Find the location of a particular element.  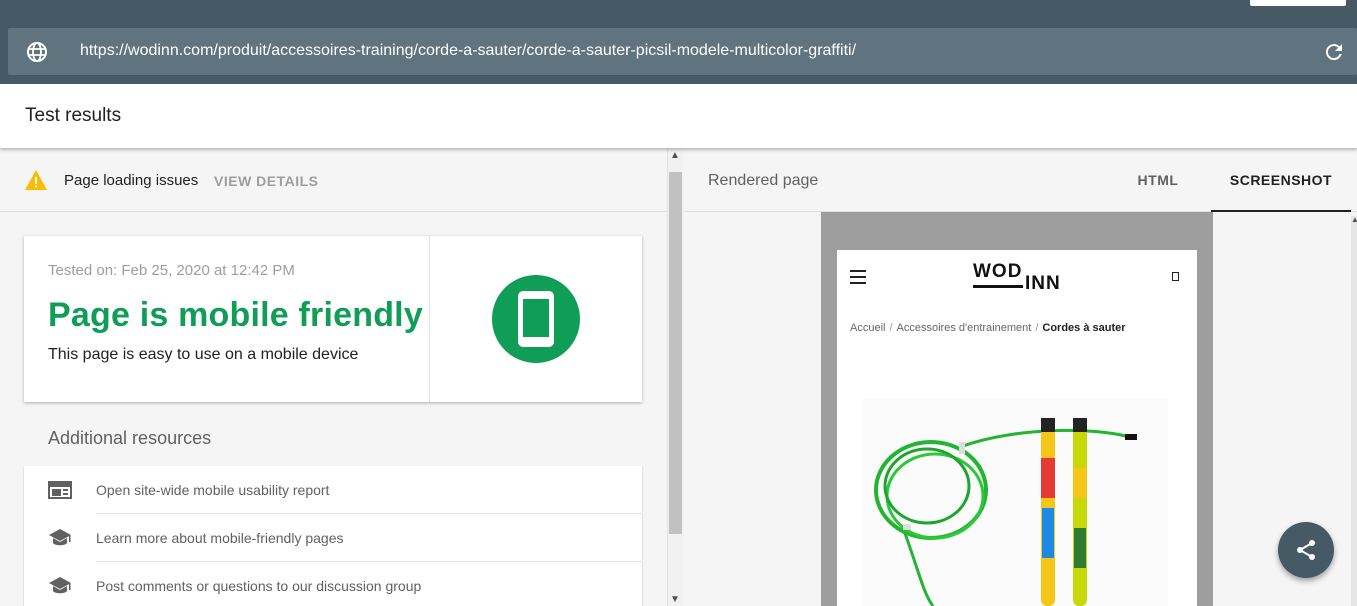

site-logo: WOD INN is located at coordinates (1017, 277).